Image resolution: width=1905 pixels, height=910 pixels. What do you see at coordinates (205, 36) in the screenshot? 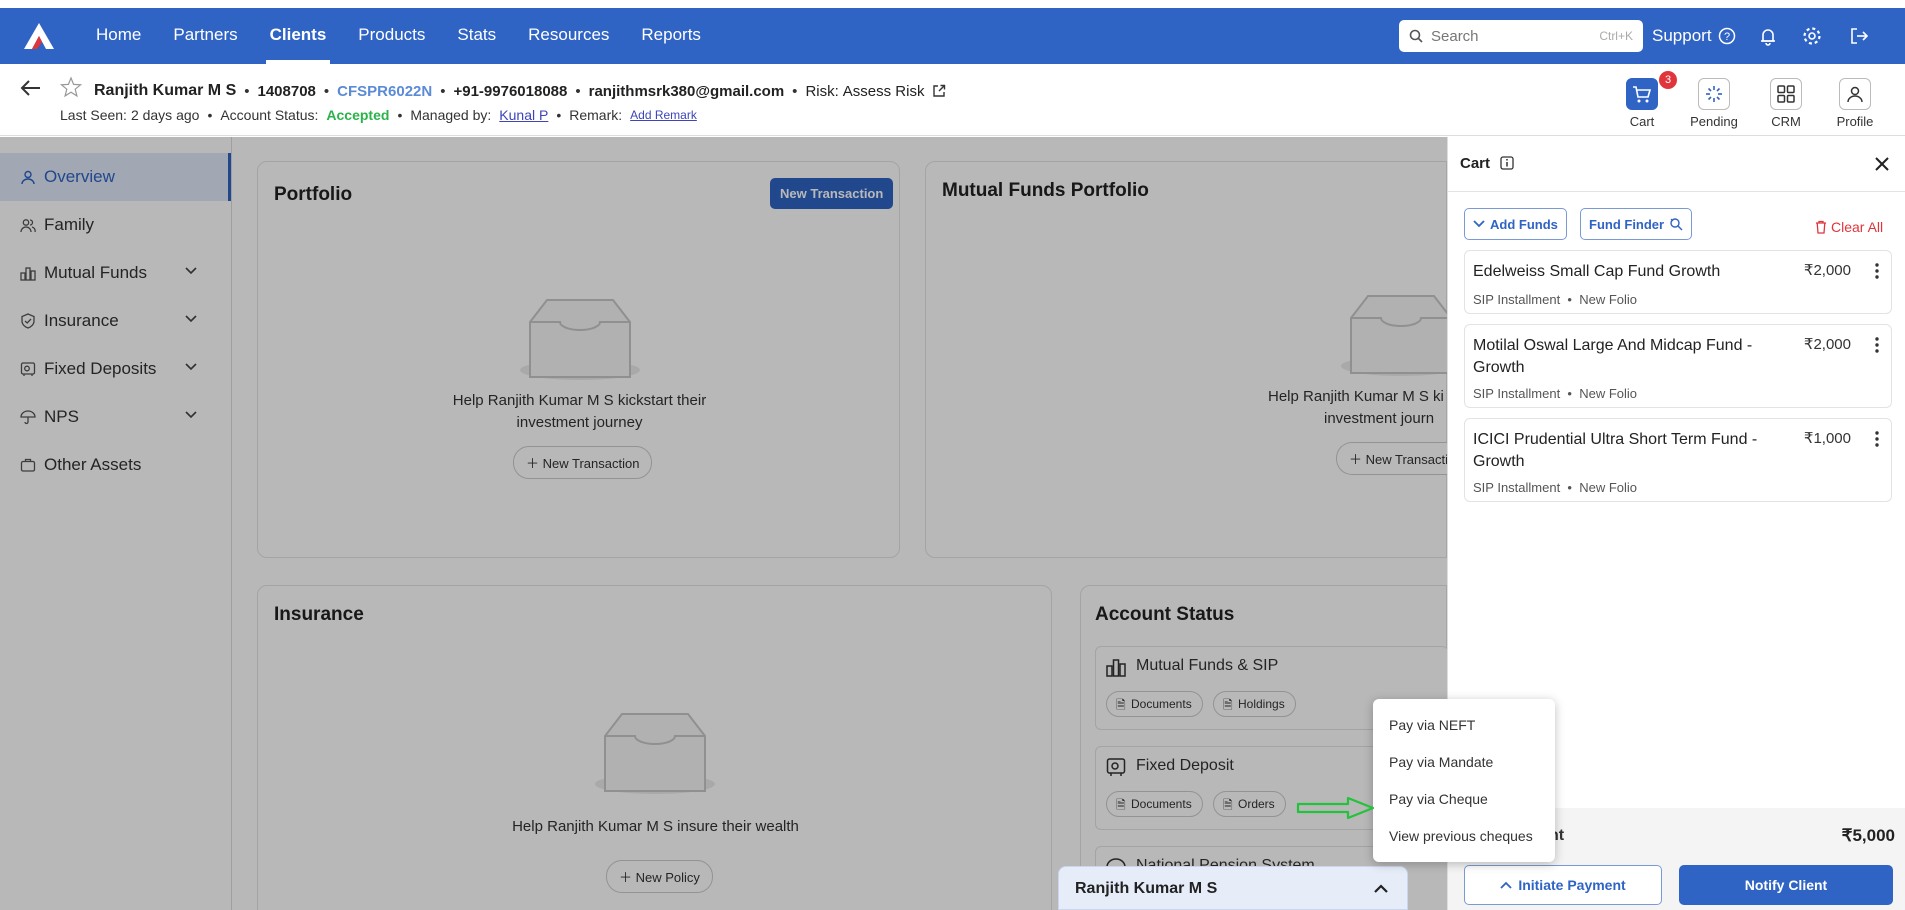
I see `nav-partners: Partners` at bounding box center [205, 36].